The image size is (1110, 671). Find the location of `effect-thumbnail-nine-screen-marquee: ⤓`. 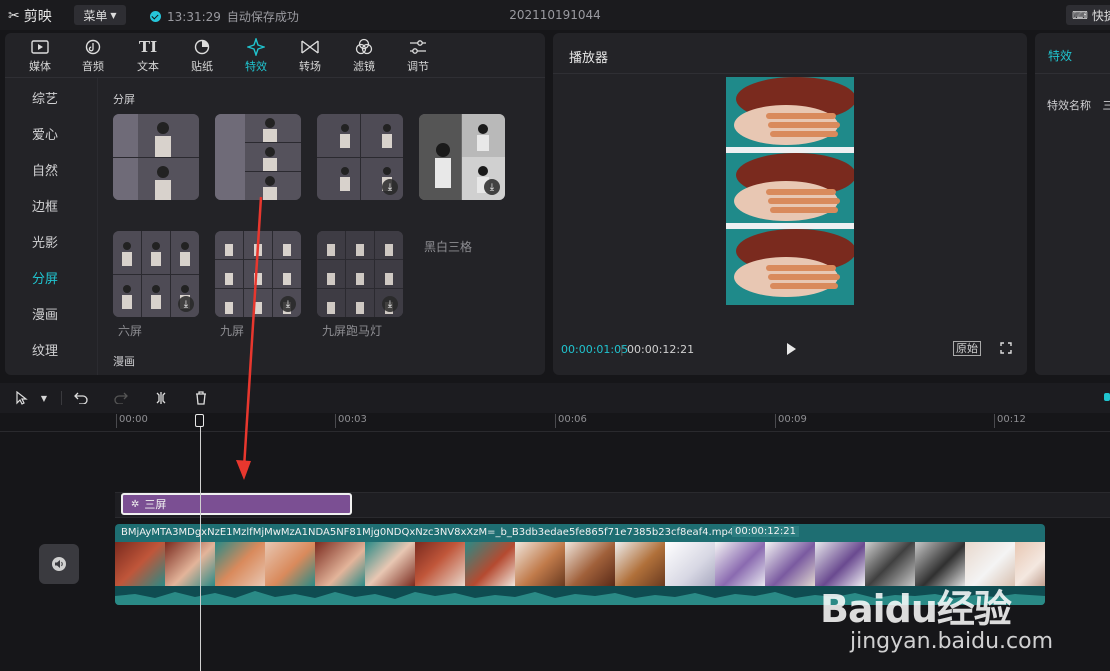

effect-thumbnail-nine-screen-marquee: ⤓ is located at coordinates (360, 274).